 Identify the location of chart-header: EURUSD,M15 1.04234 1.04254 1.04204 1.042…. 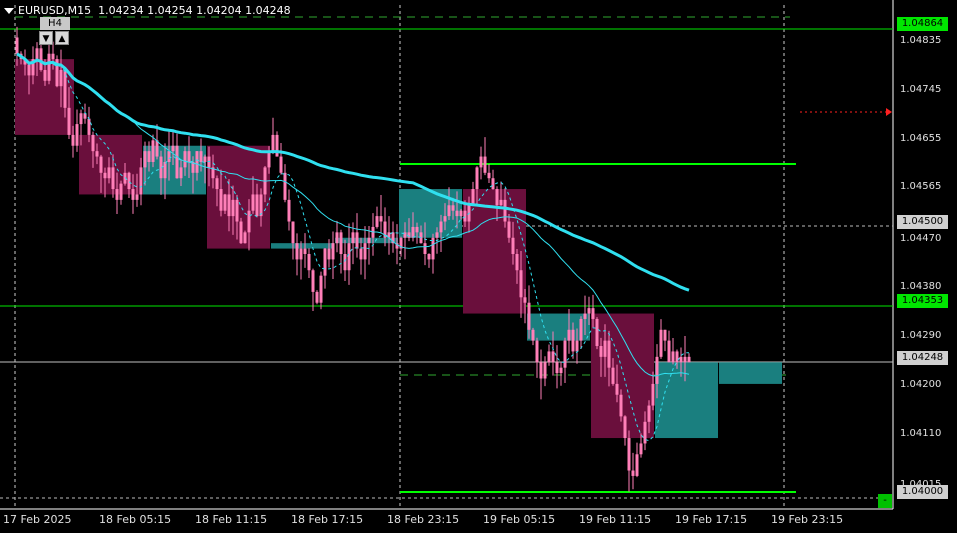
(147, 10).